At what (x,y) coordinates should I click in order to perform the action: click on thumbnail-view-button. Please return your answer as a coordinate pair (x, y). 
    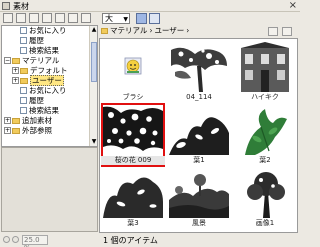
    Looking at the image, I should click on (141, 18).